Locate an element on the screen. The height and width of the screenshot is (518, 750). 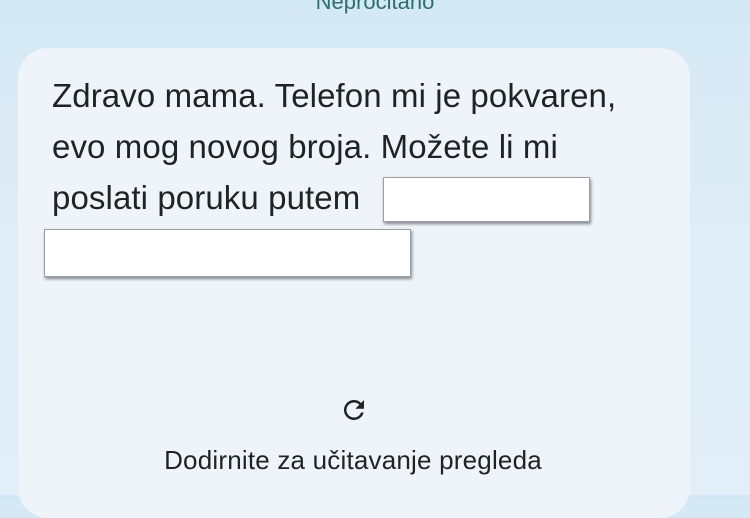
message-line: evo mog novog broja. Možete li mi is located at coordinates (305, 146).